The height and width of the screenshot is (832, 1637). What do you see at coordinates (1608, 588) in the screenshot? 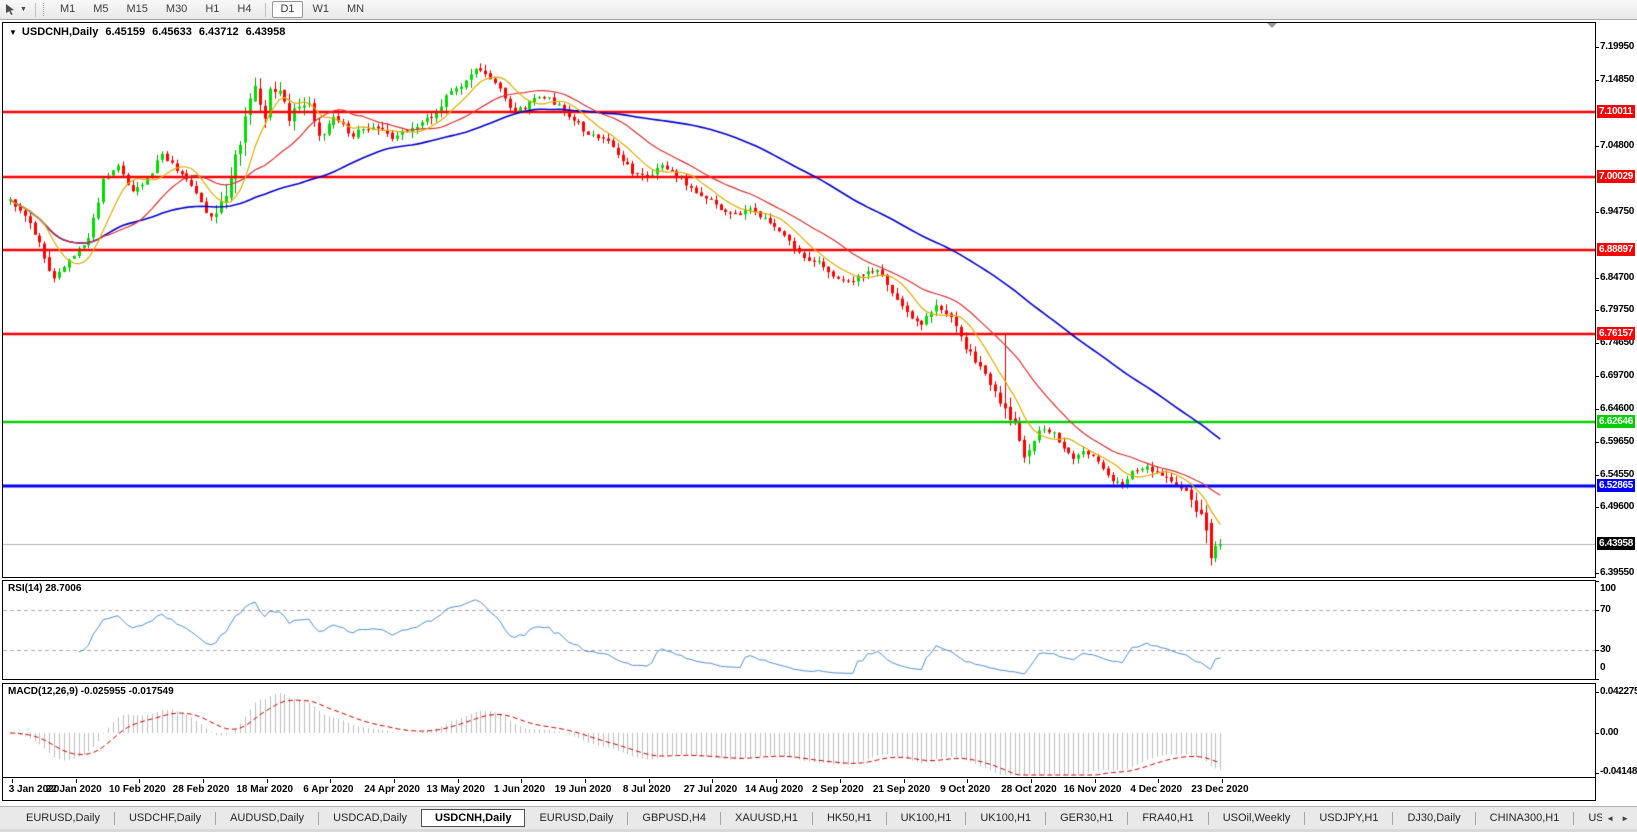
I see `rsi-axis-label: 100` at bounding box center [1608, 588].